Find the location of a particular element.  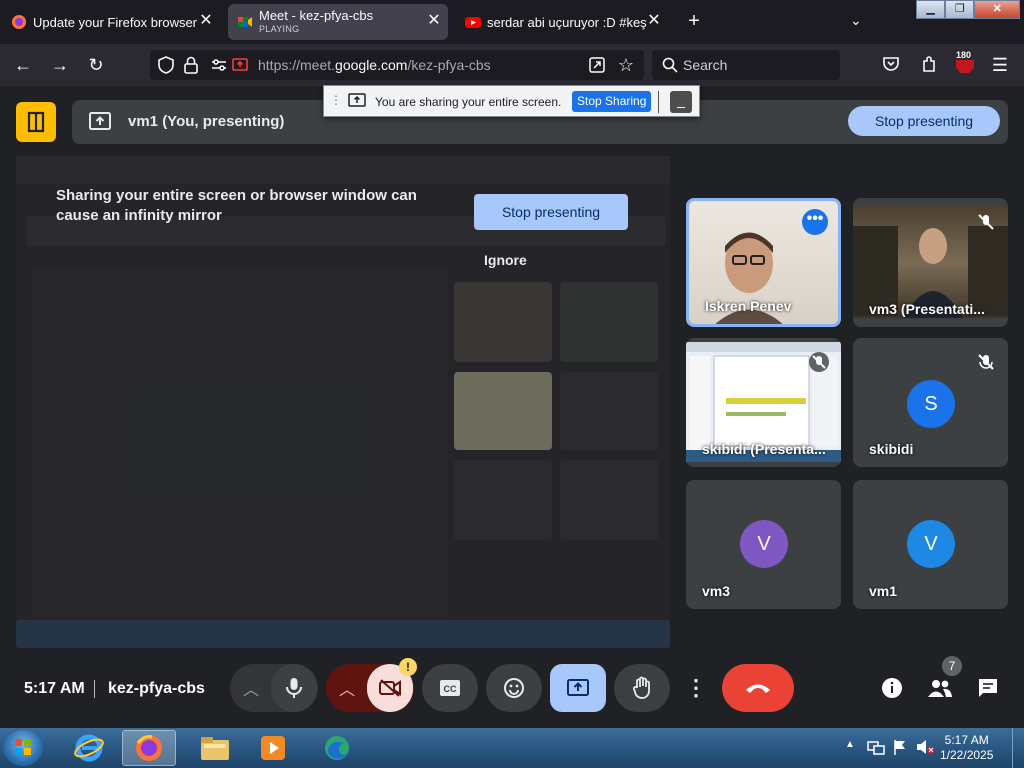

participant-tile: ••• Iskren Penev is located at coordinates (763, 262).